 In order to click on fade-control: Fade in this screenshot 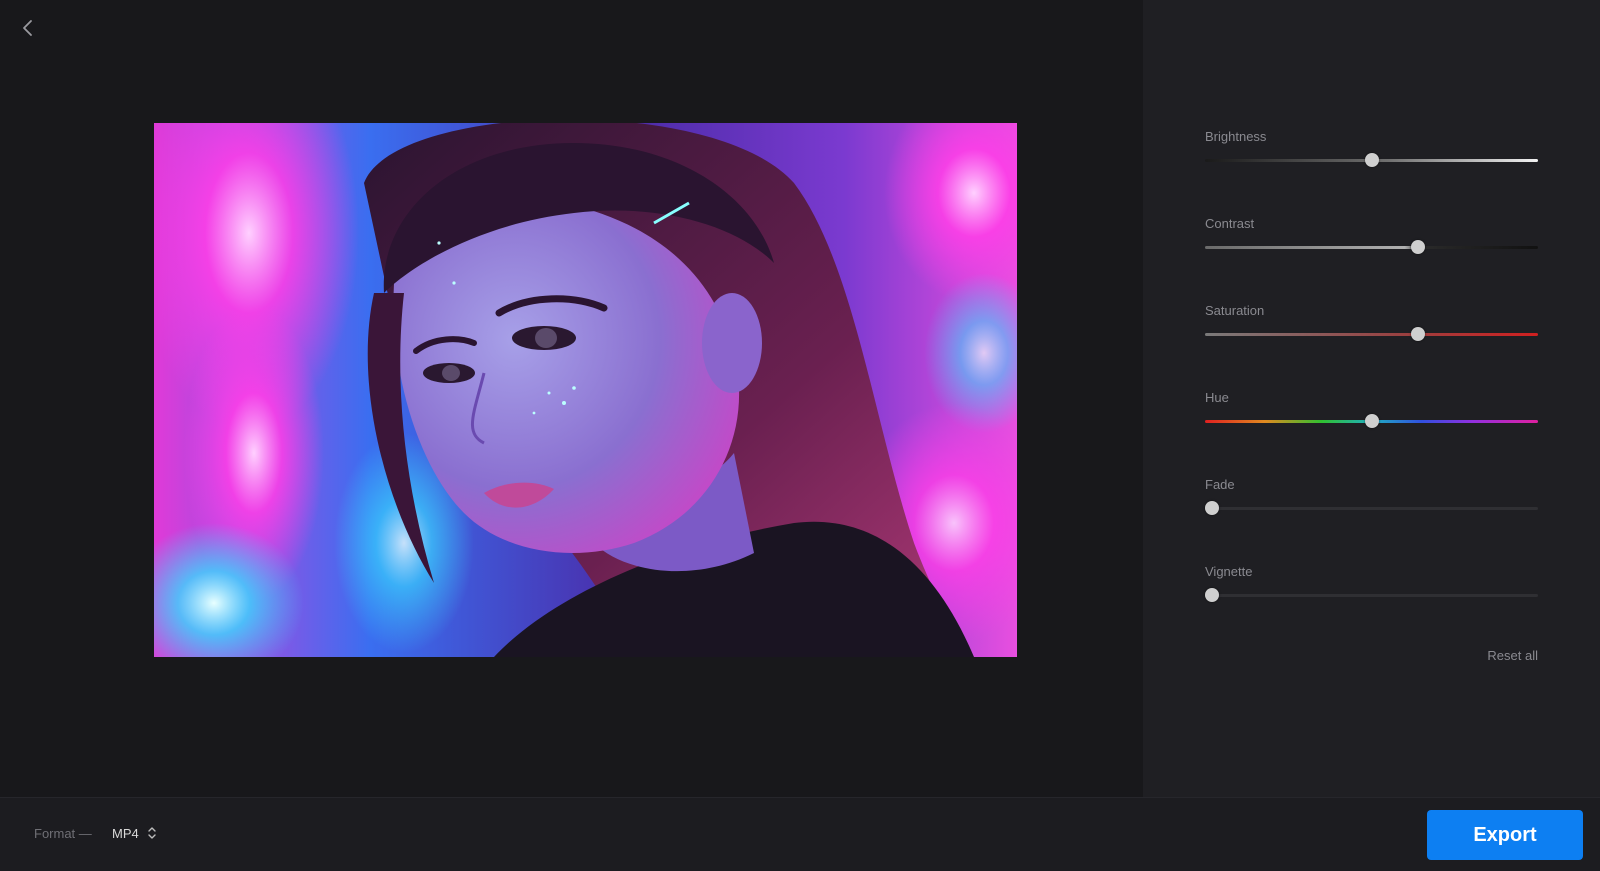, I will do `click(1371, 495)`.